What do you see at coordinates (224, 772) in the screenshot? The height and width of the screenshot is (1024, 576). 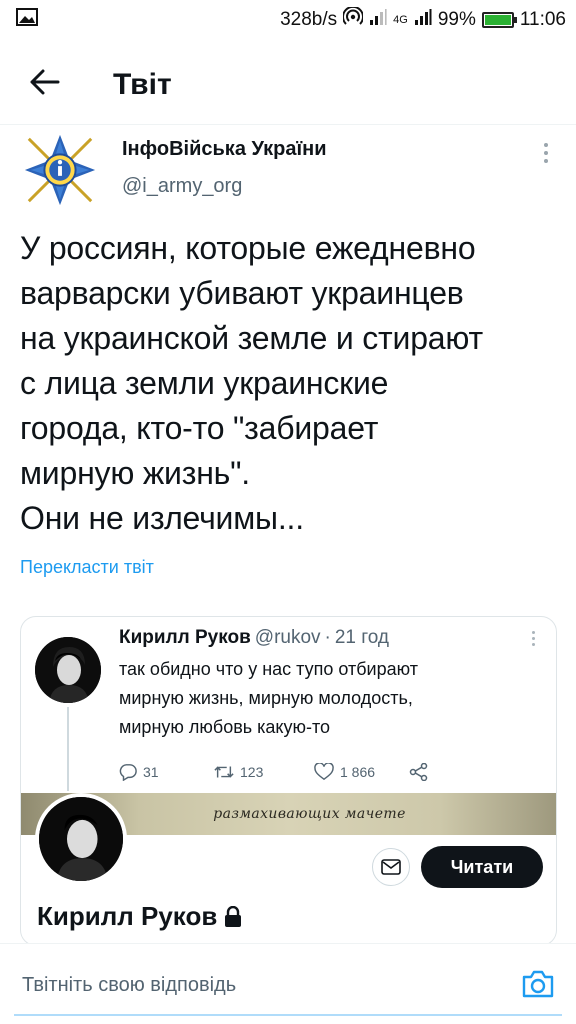 I see `retweet-icon` at bounding box center [224, 772].